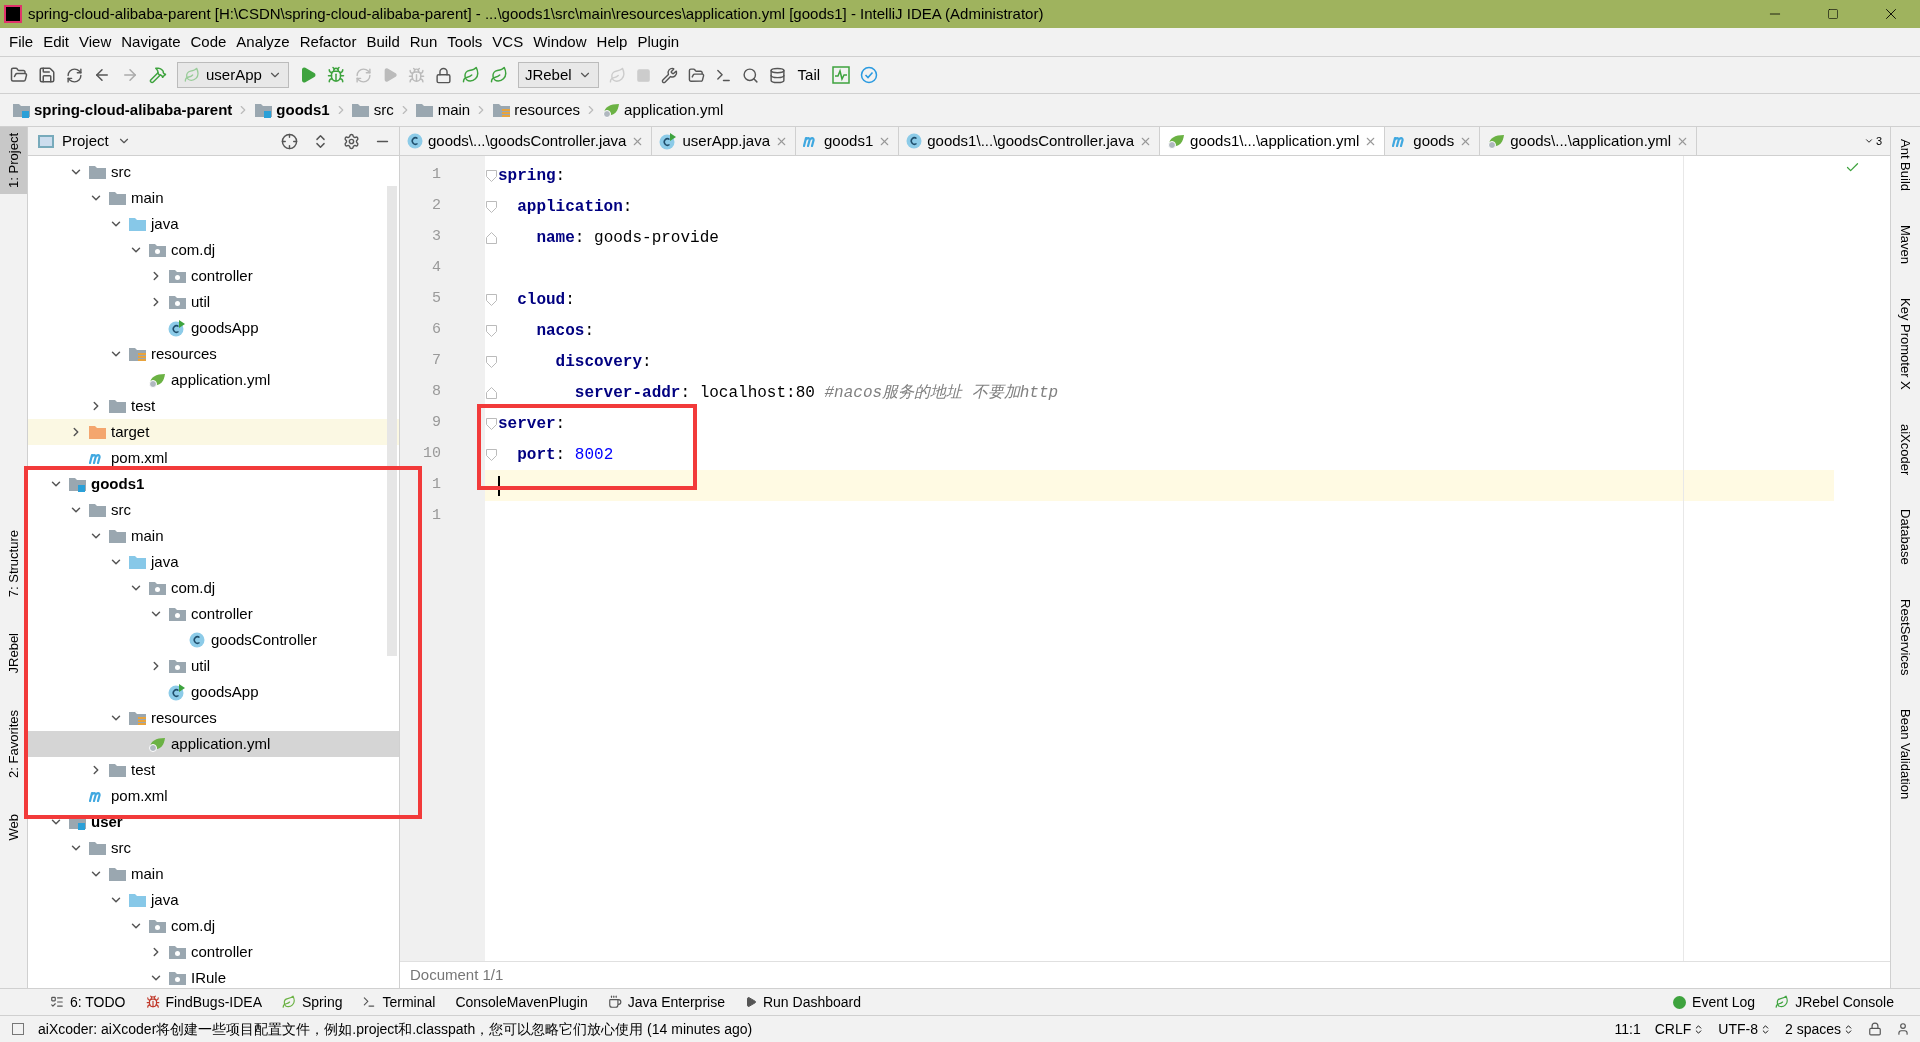  What do you see at coordinates (674, 110) in the screenshot?
I see `breadcrumb-item: application.yml` at bounding box center [674, 110].